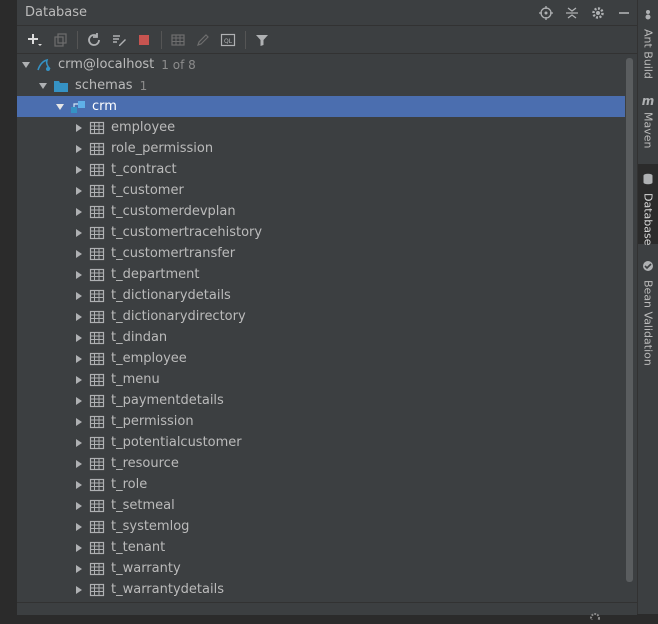  What do you see at coordinates (321, 547) in the screenshot?
I see `table-row: t_tenant` at bounding box center [321, 547].